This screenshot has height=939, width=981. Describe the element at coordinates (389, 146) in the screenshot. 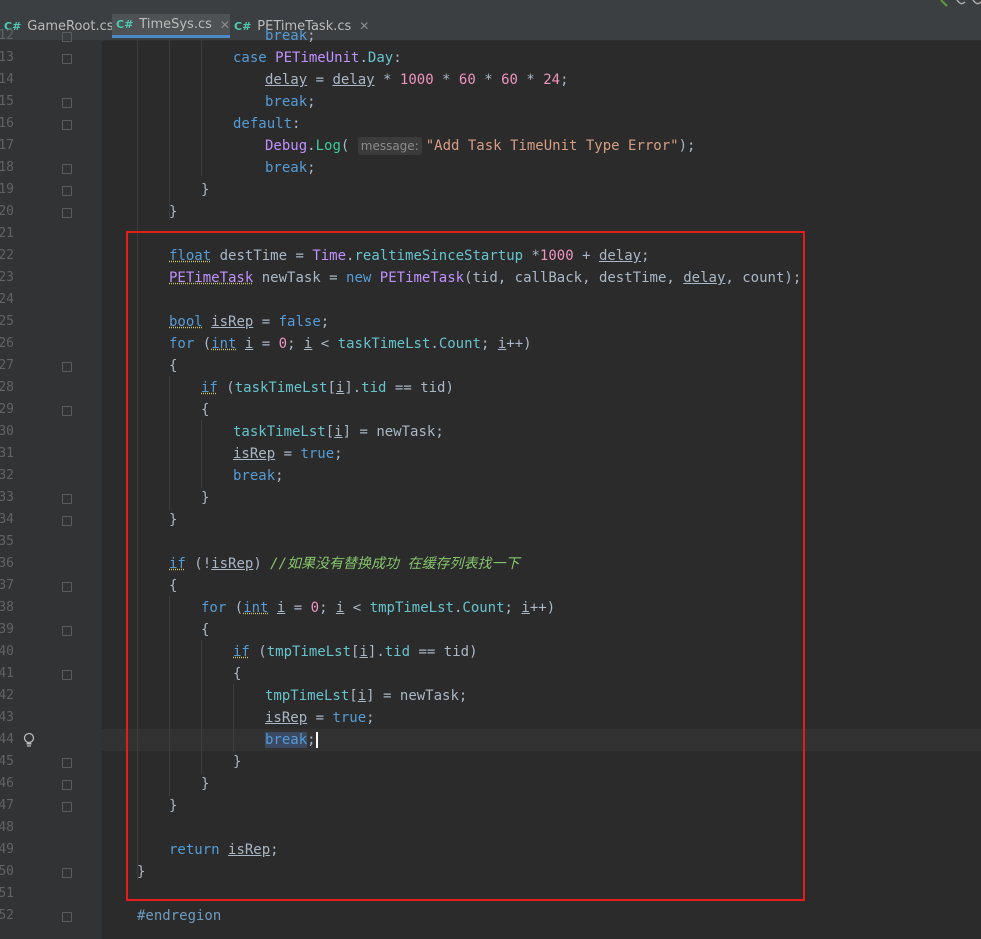

I see `parameter-hint: message:` at that location.